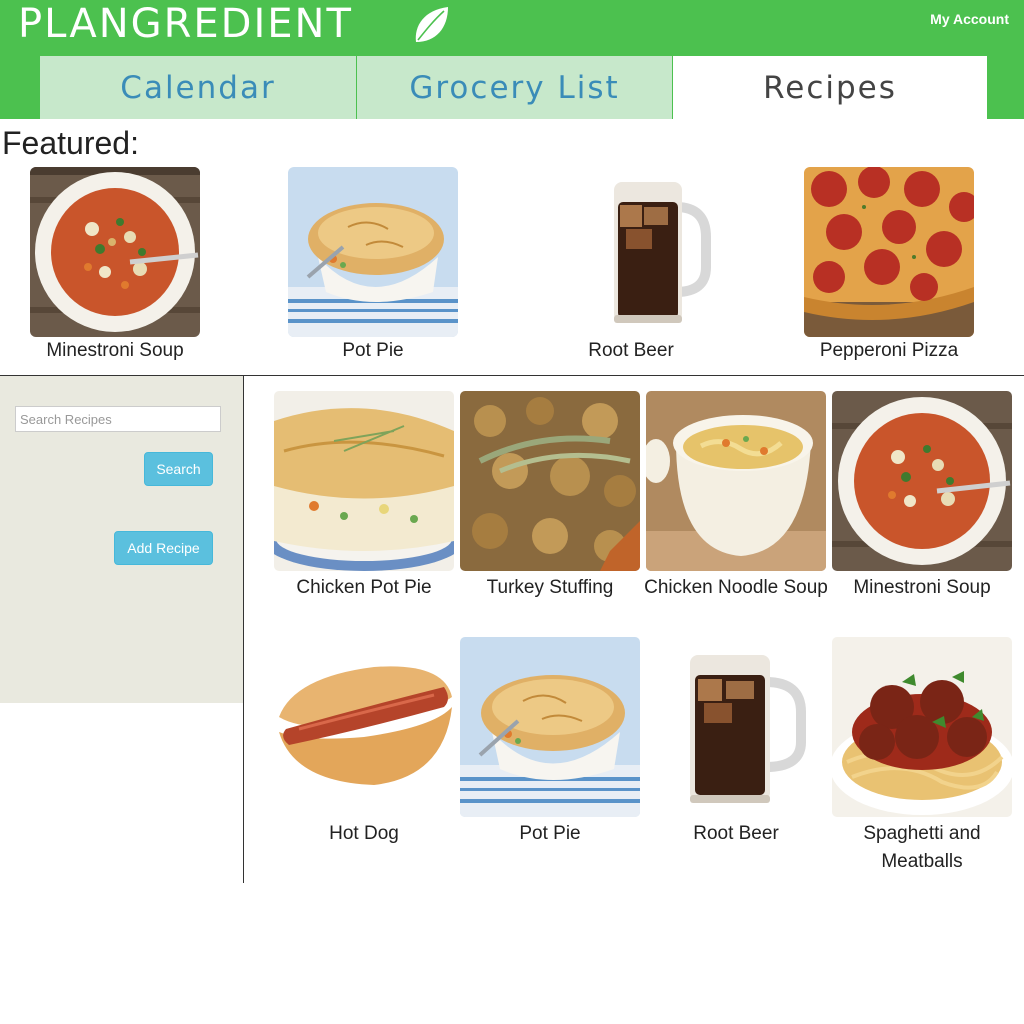  Describe the element at coordinates (243, 629) in the screenshot. I see `sidebar-divider` at that location.